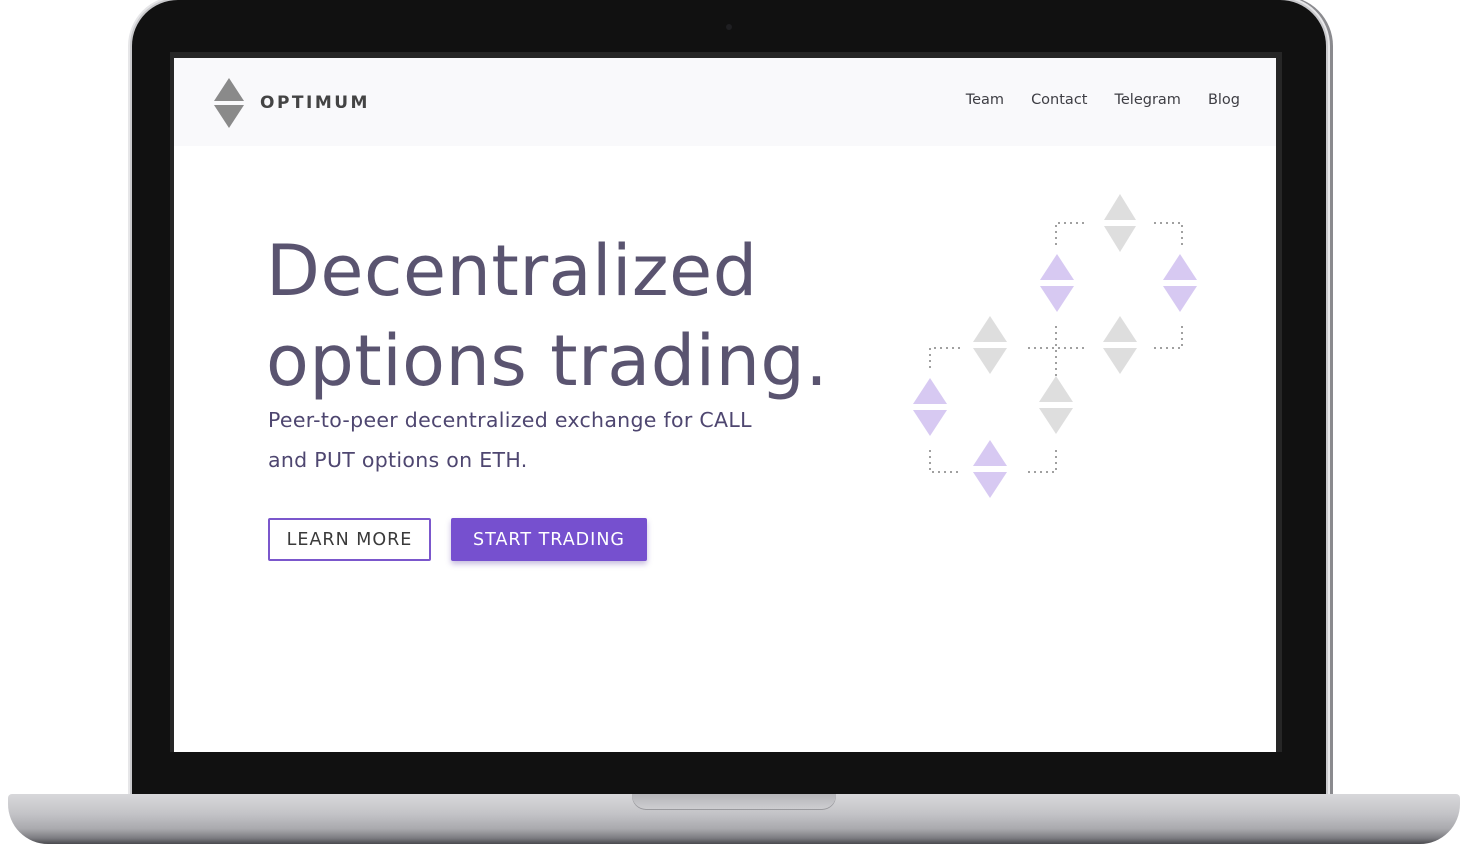  Describe the element at coordinates (315, 103) in the screenshot. I see `brand-name: OPTIMUM` at that location.